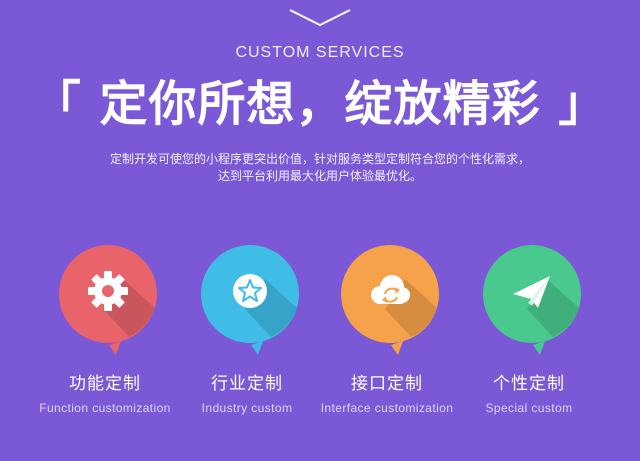  Describe the element at coordinates (320, 52) in the screenshot. I see `section-eyebrow: CUSTOM SERVICES` at that location.